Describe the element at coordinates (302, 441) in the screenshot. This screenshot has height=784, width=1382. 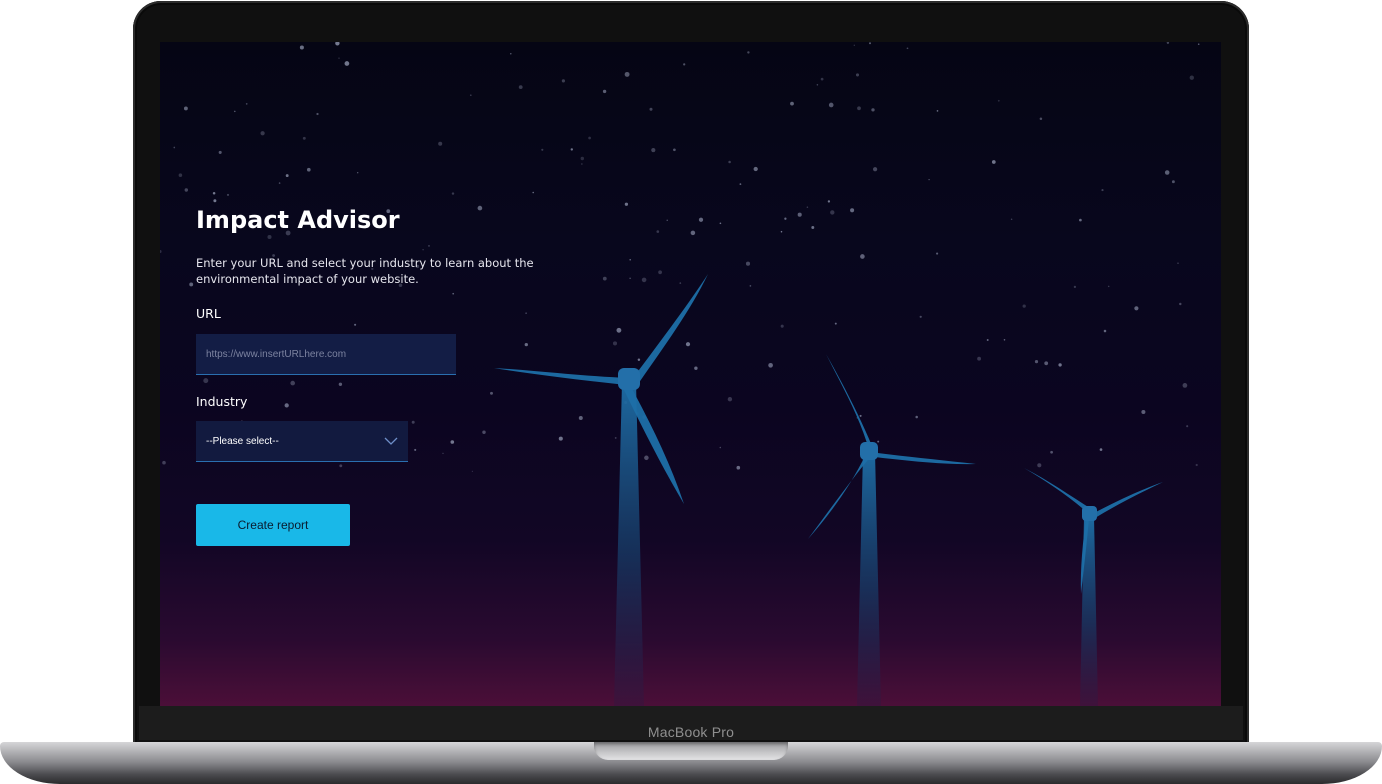
I see `industry-select: --Please select--` at that location.